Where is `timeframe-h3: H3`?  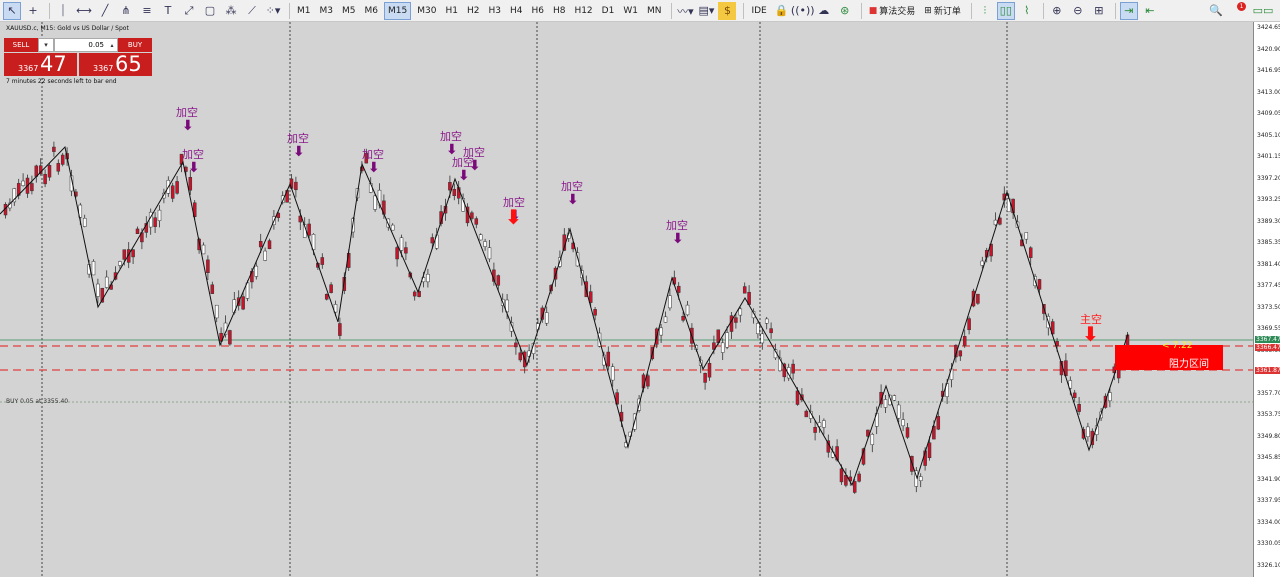
timeframe-h3: H3 is located at coordinates (494, 11).